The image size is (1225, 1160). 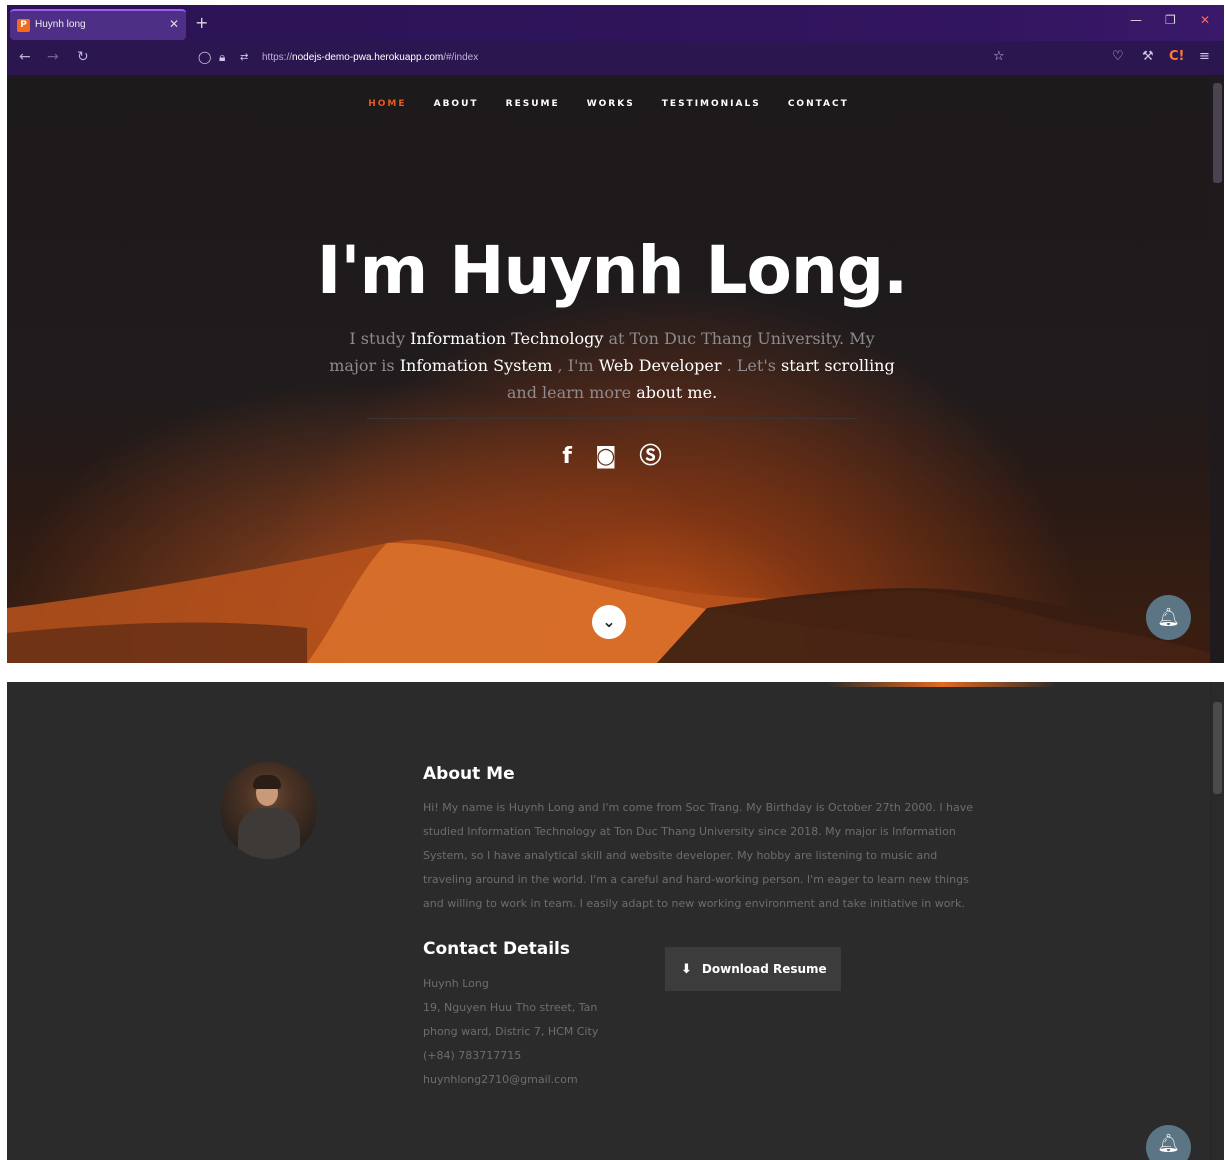 I want to click on shield-icon: ◯, so click(x=204, y=57).